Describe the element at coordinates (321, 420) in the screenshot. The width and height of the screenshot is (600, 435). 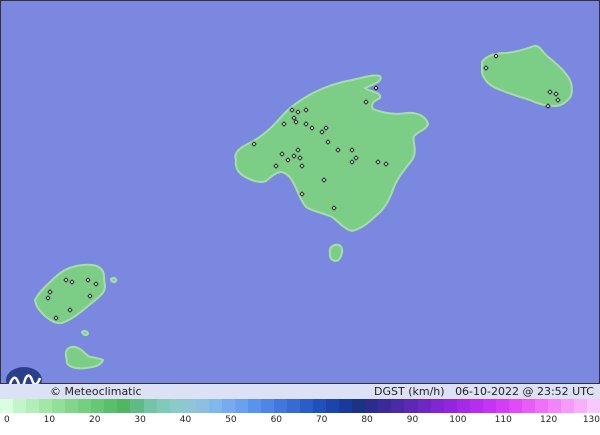
I see `scale-tick-label: 70` at that location.